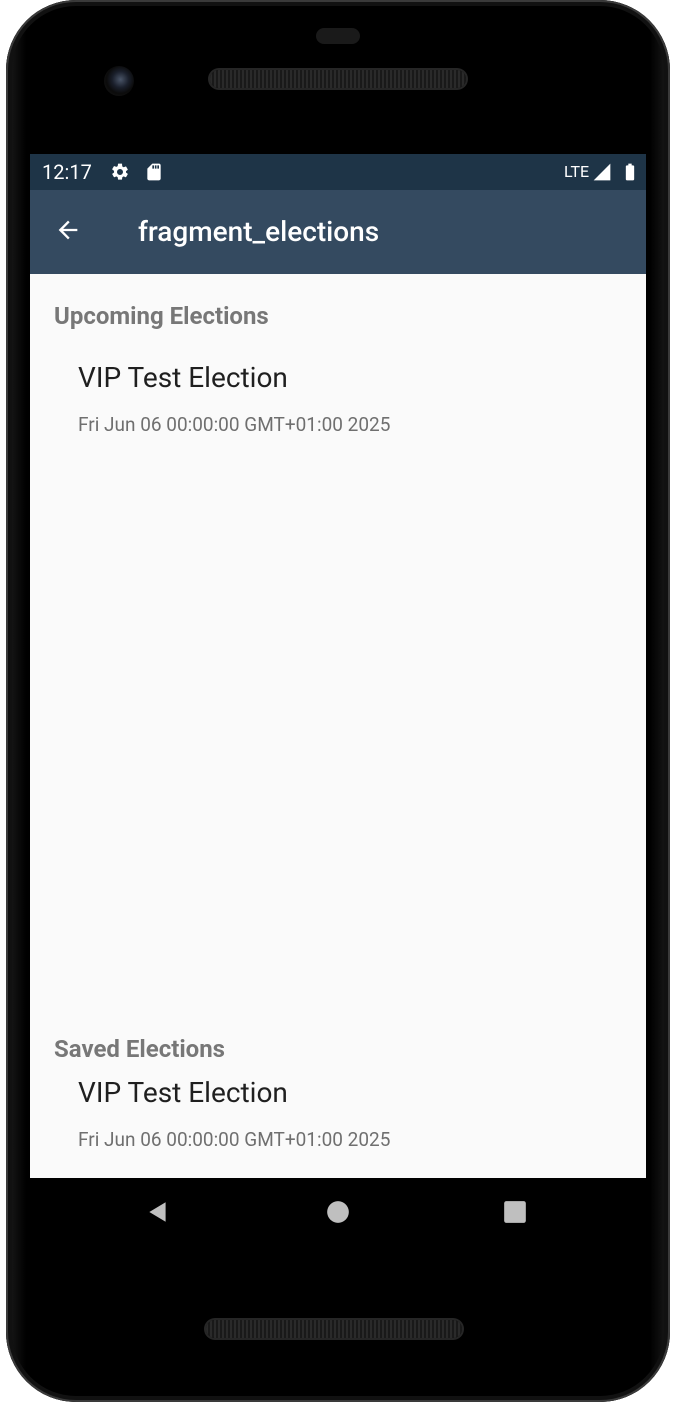 This screenshot has height=1404, width=676. I want to click on signal-icon, so click(602, 172).